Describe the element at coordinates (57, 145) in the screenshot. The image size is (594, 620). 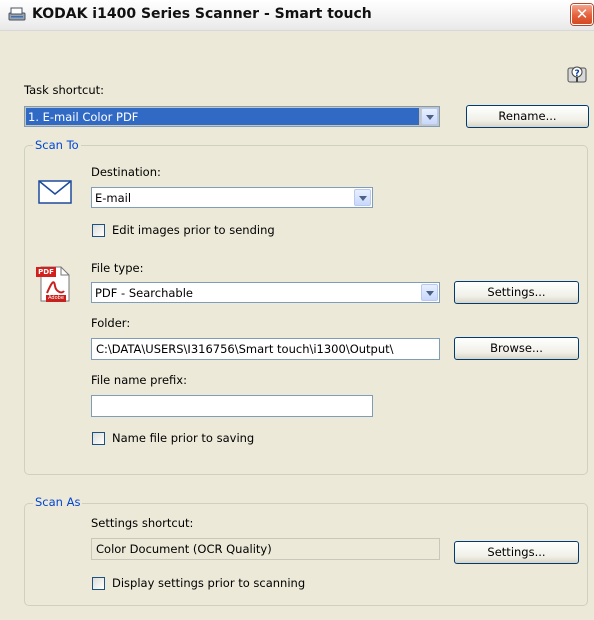
I see `scan-to-title: Scan To` at that location.